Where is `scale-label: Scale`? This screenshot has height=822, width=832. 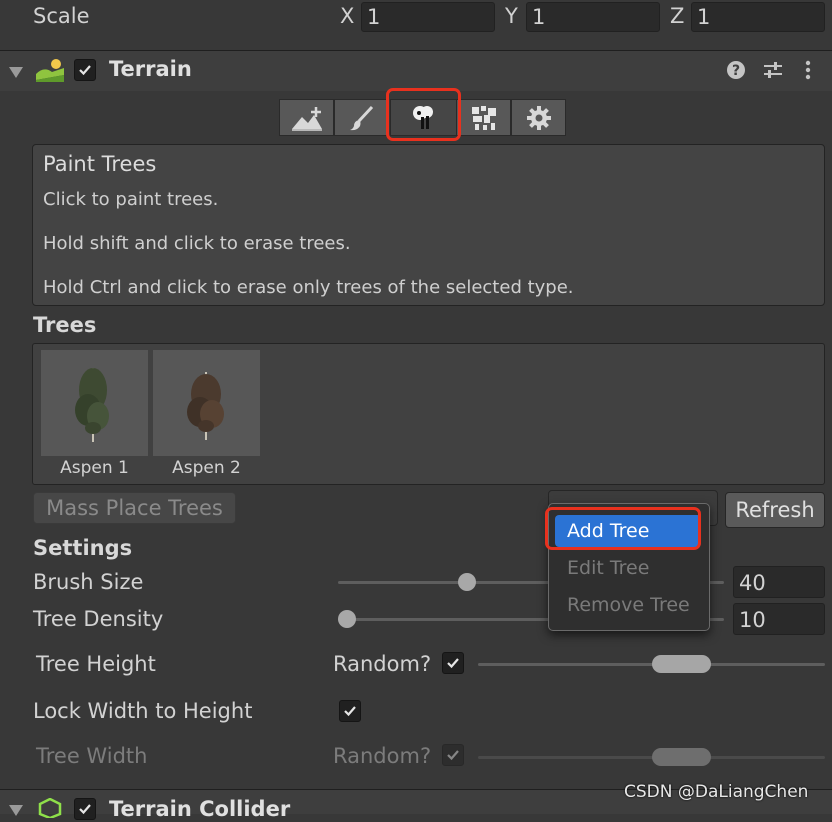
scale-label: Scale is located at coordinates (61, 16).